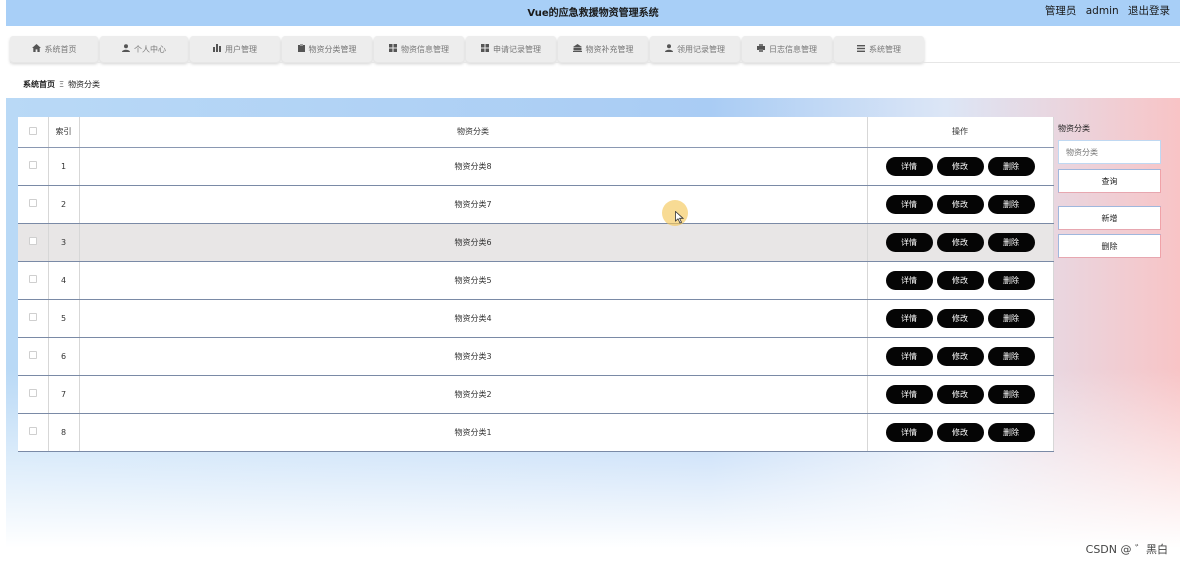 This screenshot has width=1180, height=565. Describe the element at coordinates (1109, 246) in the screenshot. I see `batch-delete-button: 删除` at that location.